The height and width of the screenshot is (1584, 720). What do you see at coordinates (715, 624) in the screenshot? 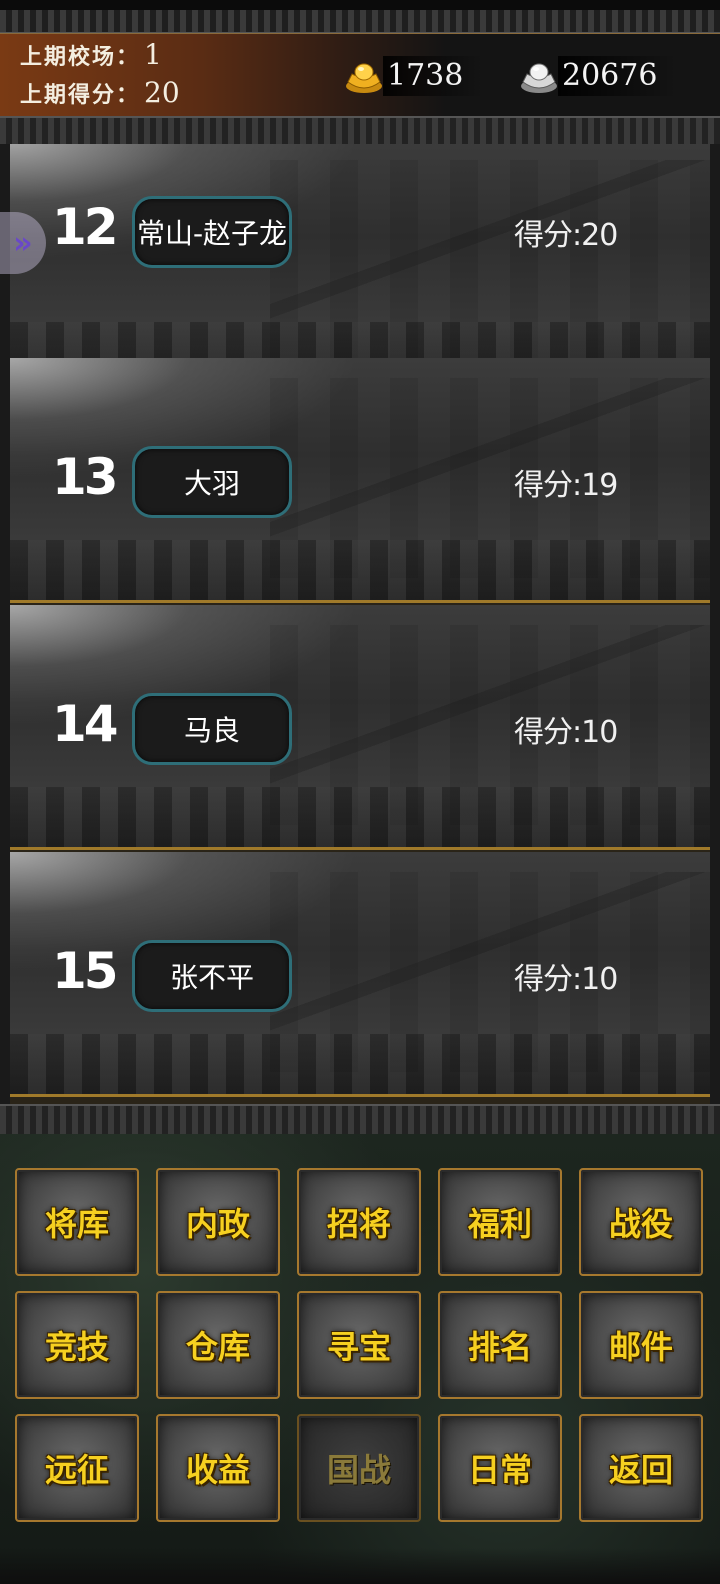
I see `list-right-frame` at bounding box center [715, 624].